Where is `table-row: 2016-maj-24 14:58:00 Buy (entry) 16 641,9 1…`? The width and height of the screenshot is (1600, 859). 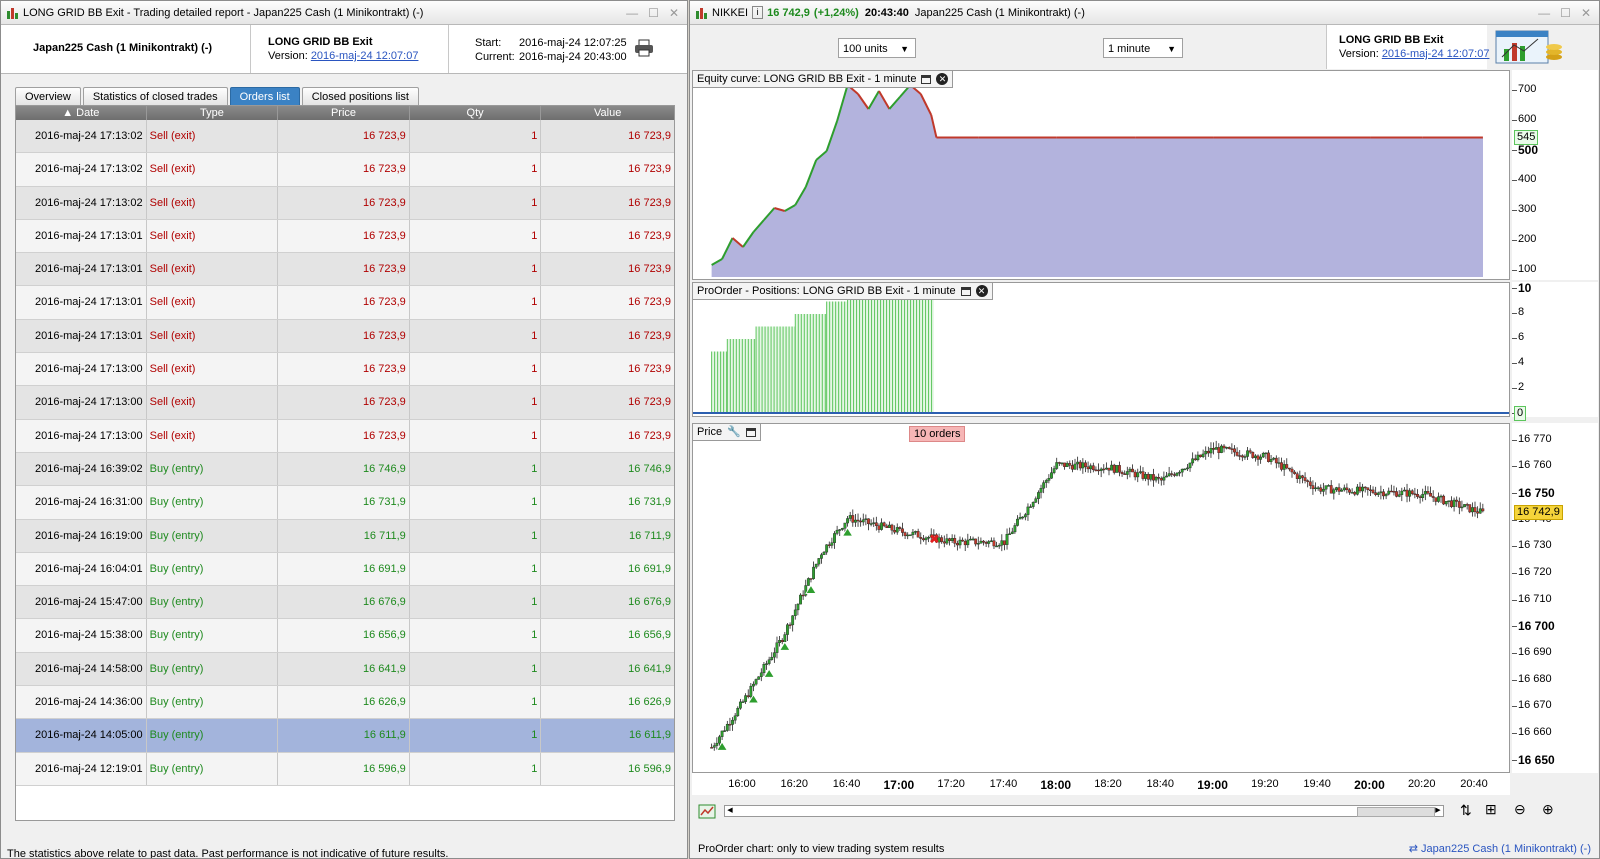 table-row: 2016-maj-24 14:58:00 Buy (entry) 16 641,9 1… is located at coordinates (345, 669).